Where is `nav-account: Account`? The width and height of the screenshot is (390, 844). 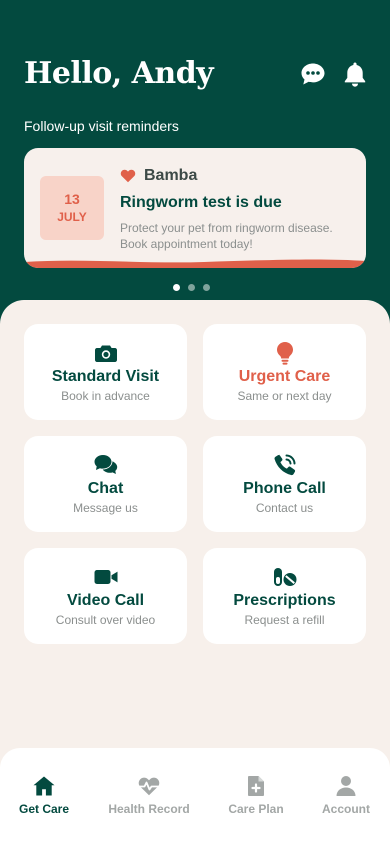
nav-account: Account is located at coordinates (343, 795).